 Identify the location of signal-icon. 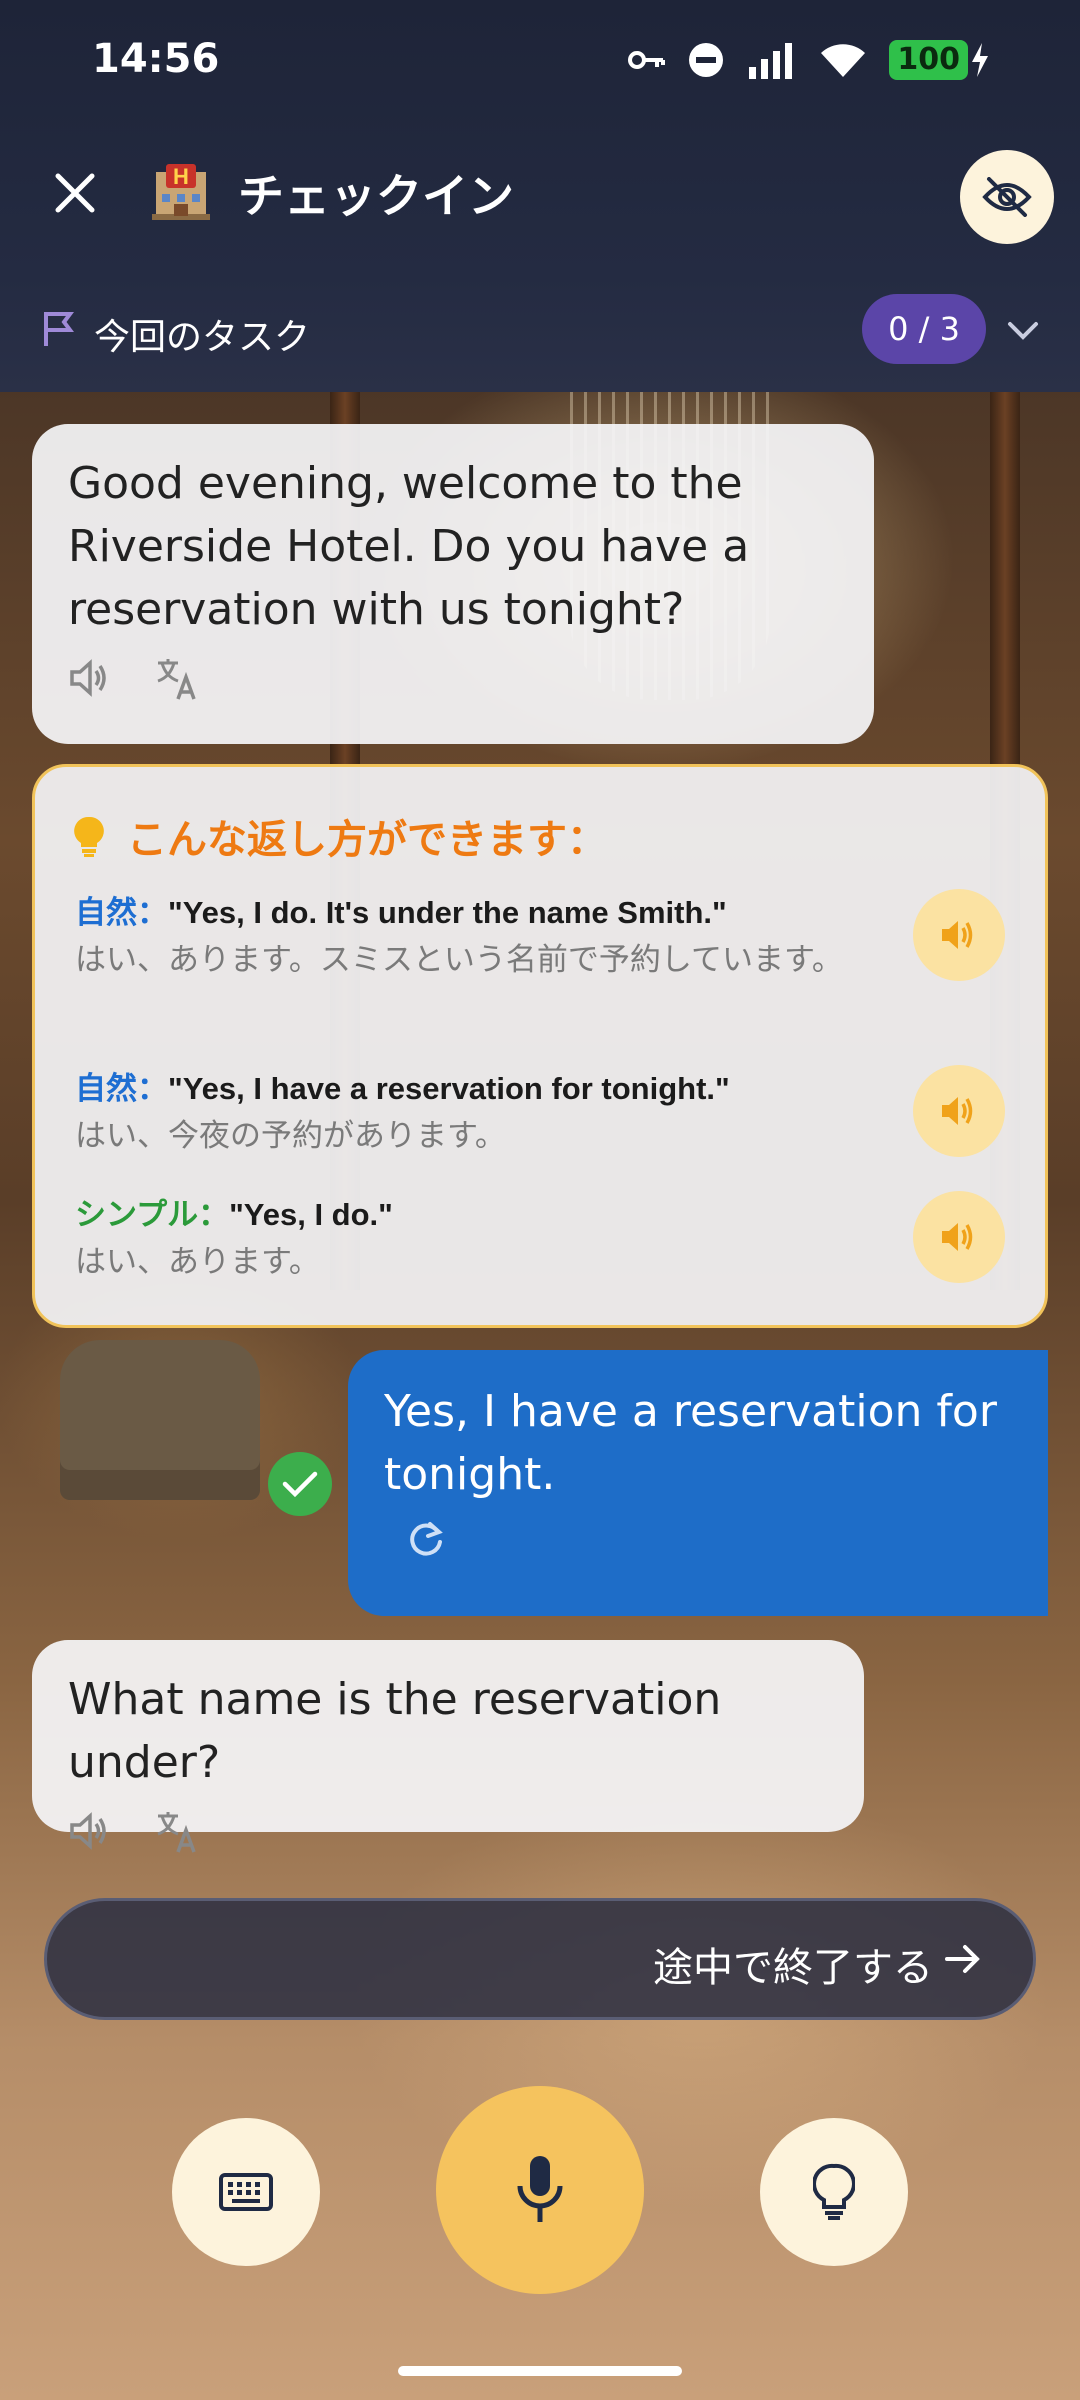
(771, 61).